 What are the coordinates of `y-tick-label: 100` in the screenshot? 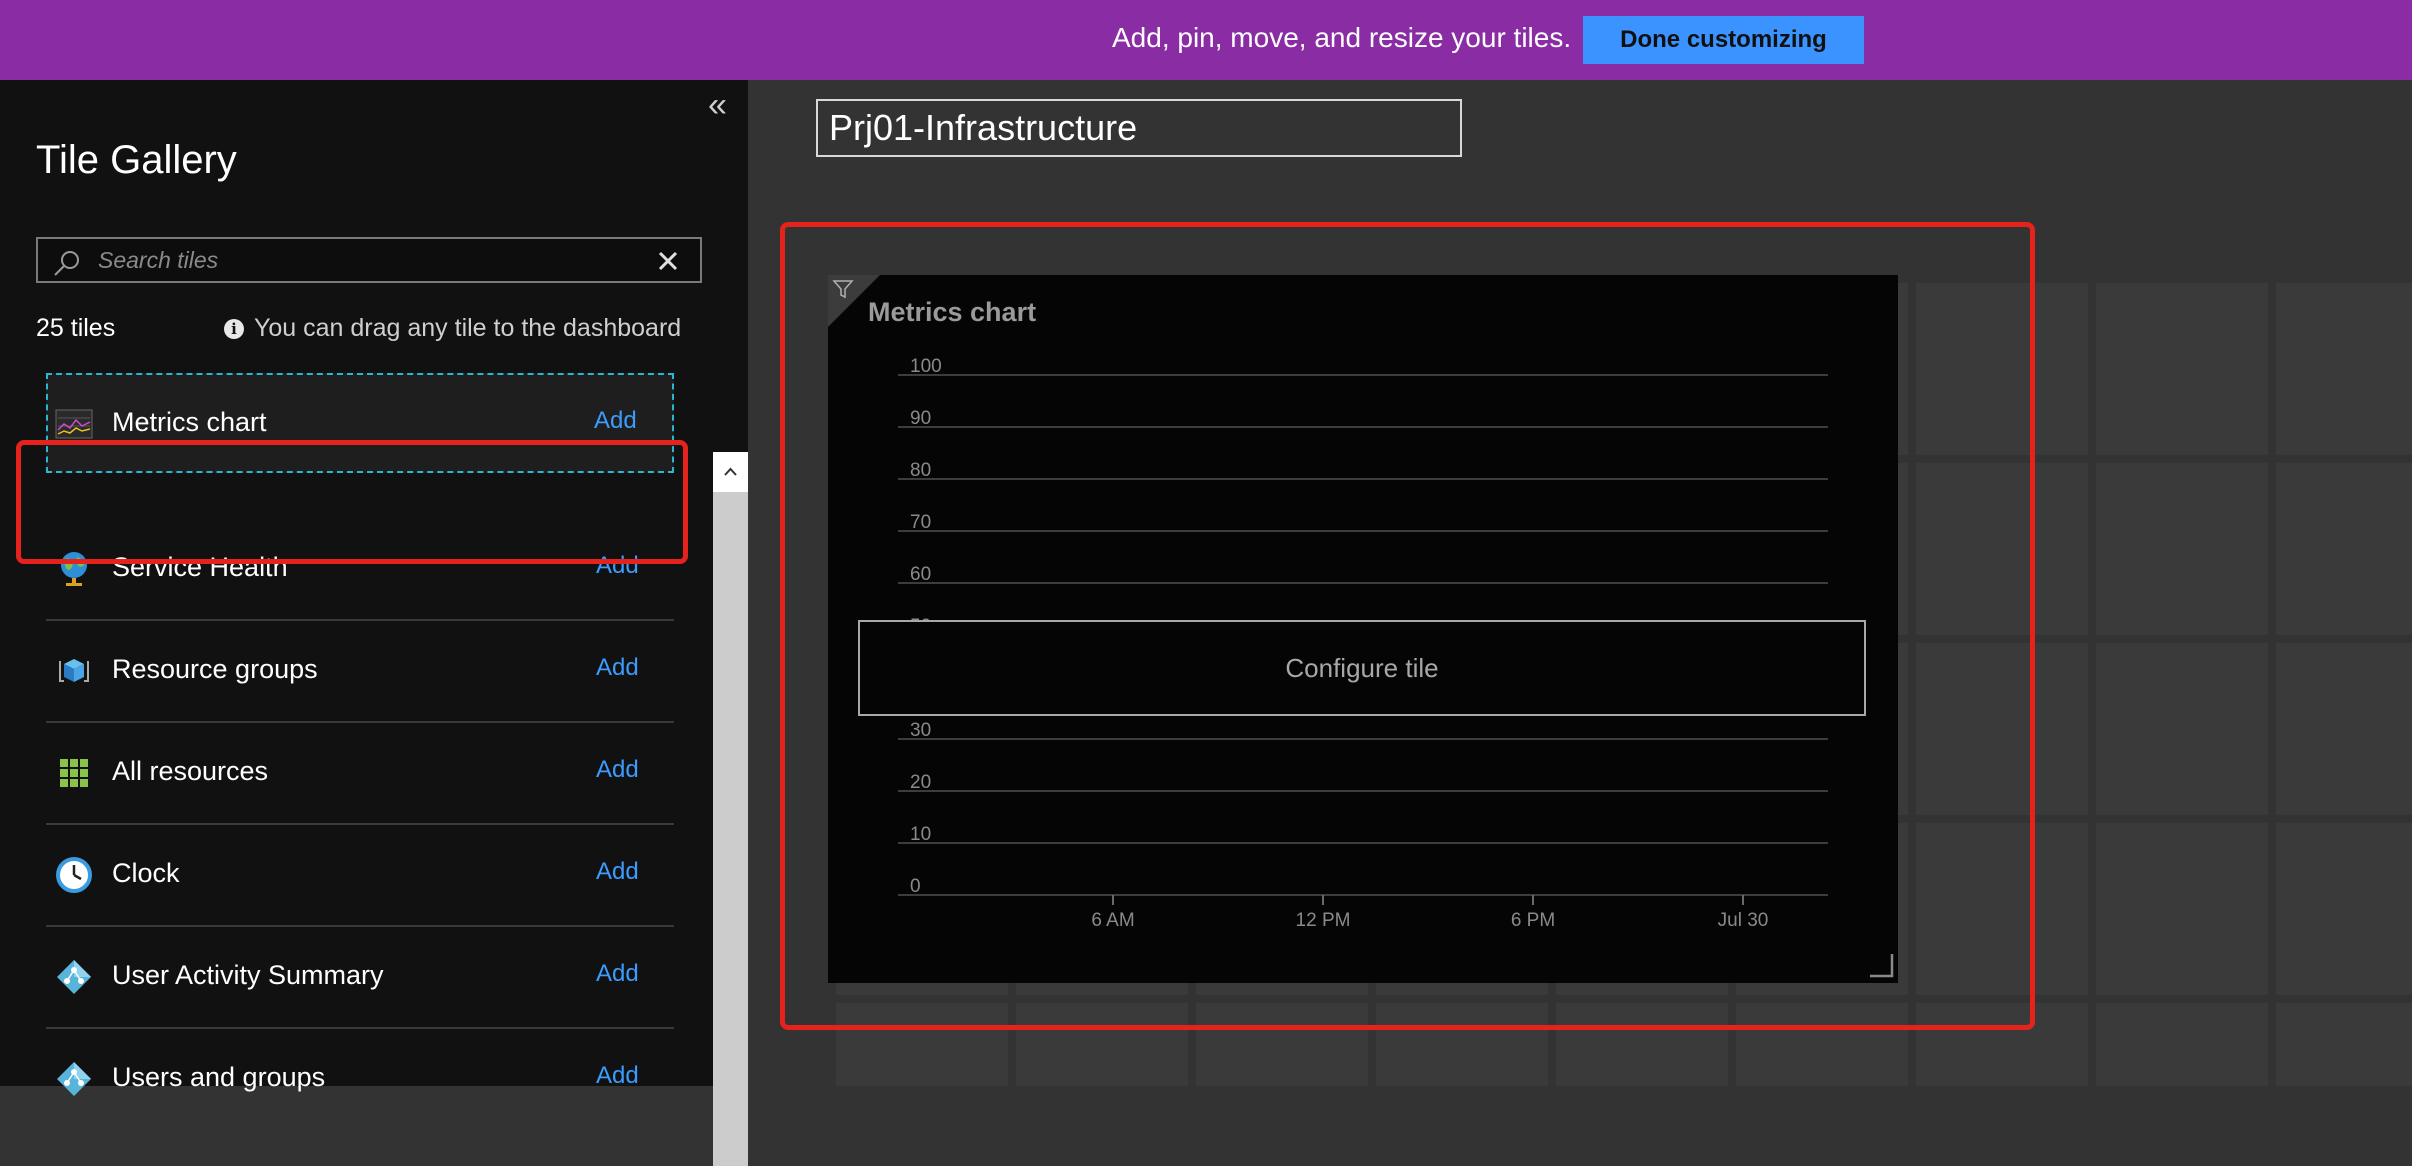 It's located at (926, 366).